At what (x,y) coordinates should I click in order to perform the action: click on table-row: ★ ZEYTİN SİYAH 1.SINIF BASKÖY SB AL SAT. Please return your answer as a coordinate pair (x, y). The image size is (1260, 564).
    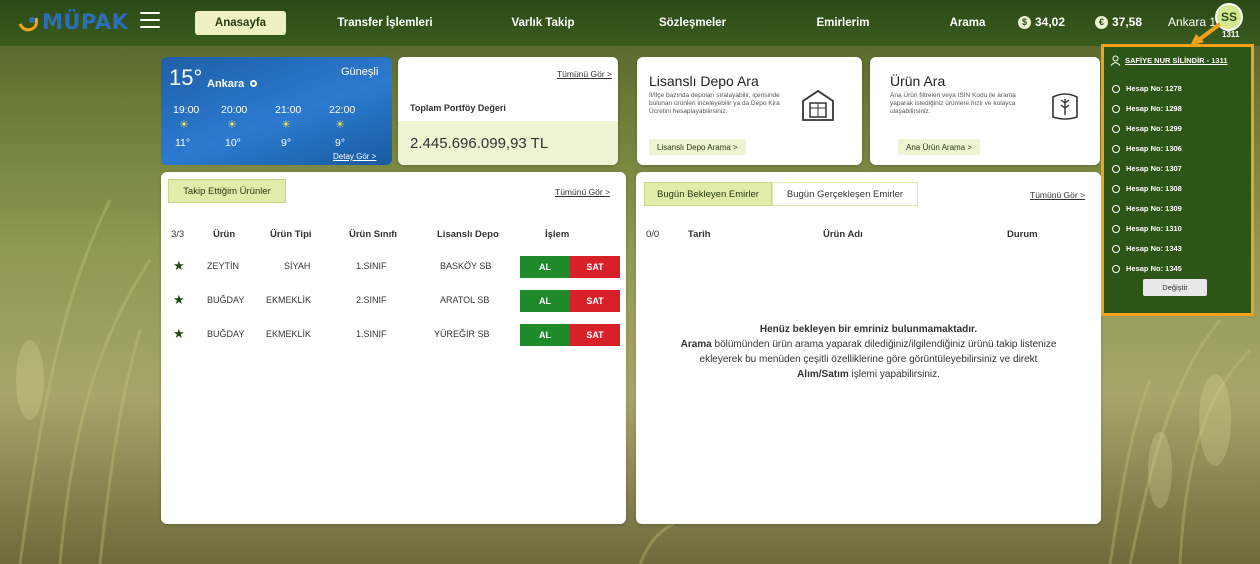
    Looking at the image, I should click on (393, 267).